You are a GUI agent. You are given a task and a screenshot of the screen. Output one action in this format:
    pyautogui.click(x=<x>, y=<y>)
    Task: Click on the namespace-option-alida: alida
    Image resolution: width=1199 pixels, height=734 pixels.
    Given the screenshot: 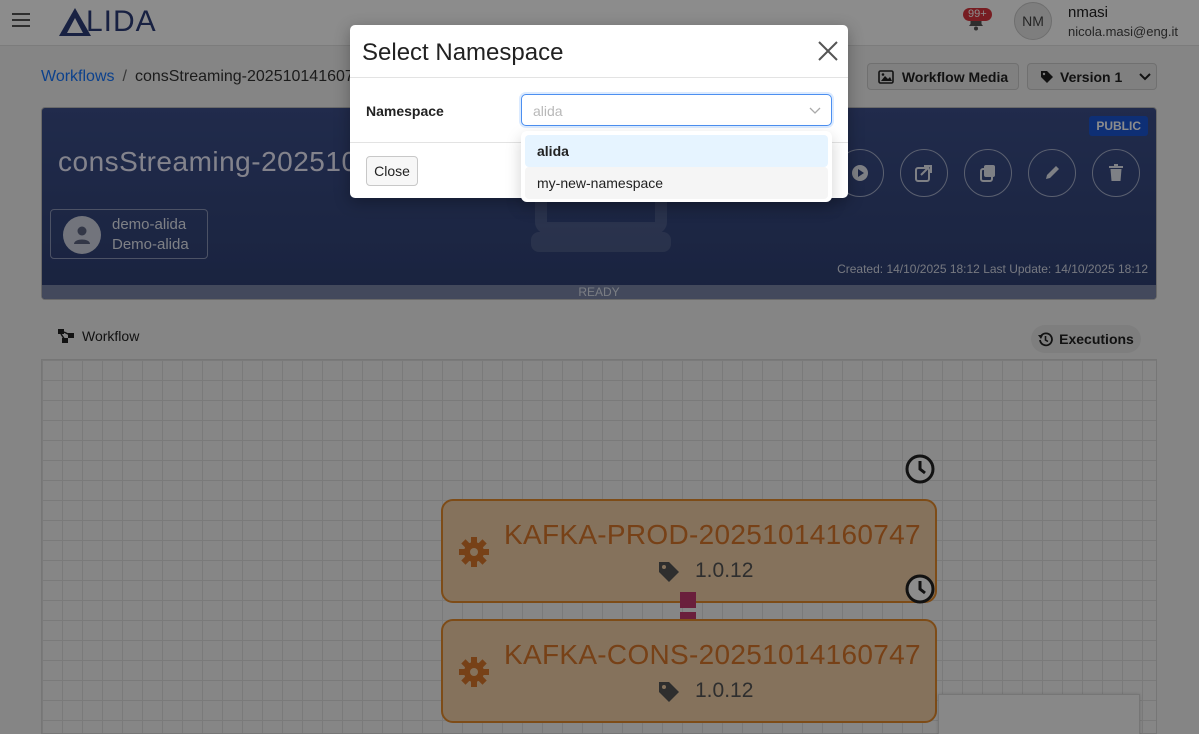 What is the action you would take?
    pyautogui.click(x=676, y=151)
    